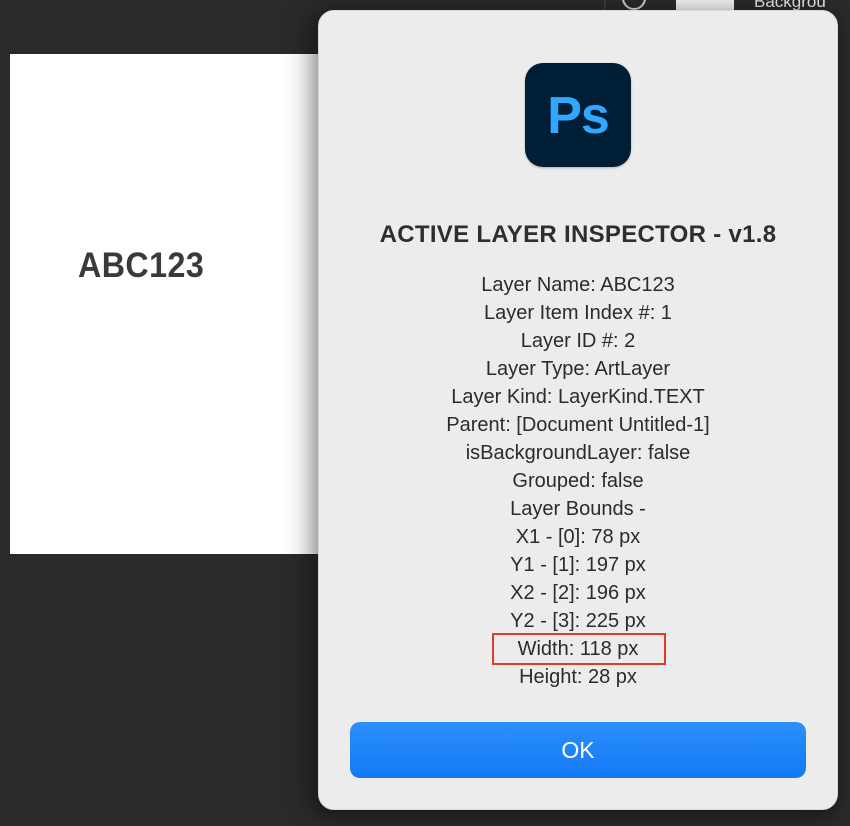 The image size is (850, 826). What do you see at coordinates (579, 649) in the screenshot?
I see `width-highlight-box` at bounding box center [579, 649].